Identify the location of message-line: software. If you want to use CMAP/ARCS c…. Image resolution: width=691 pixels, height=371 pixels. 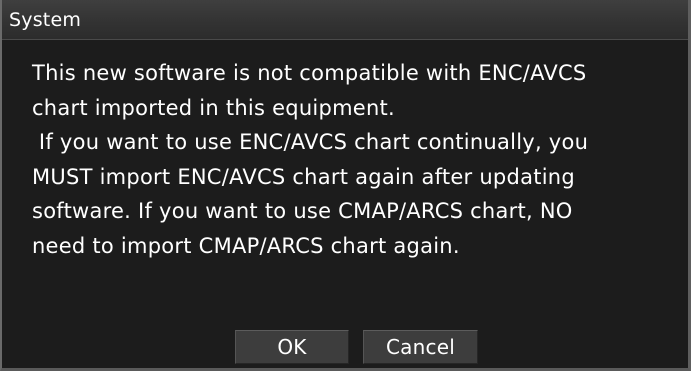
(302, 211).